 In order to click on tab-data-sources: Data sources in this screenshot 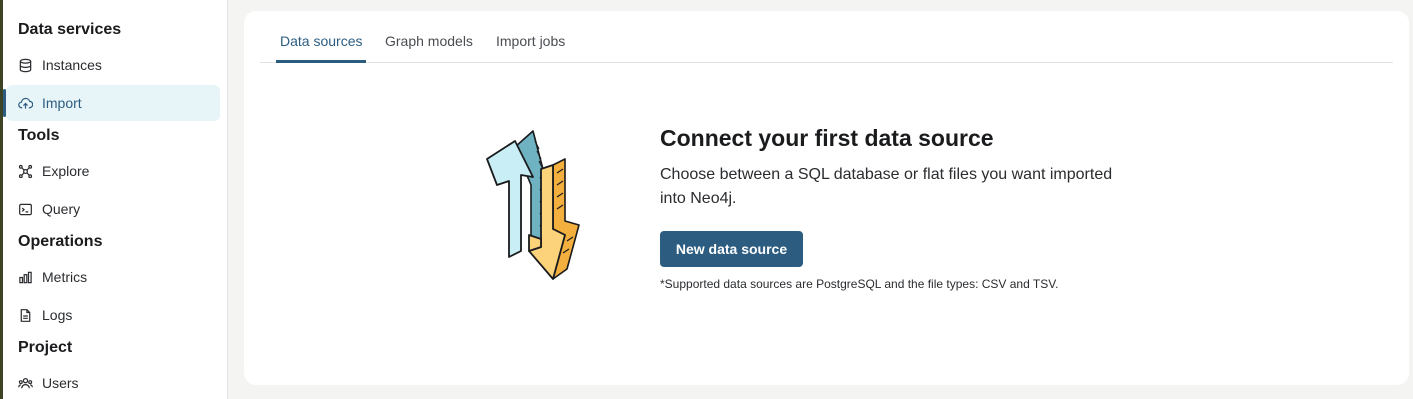, I will do `click(321, 48)`.